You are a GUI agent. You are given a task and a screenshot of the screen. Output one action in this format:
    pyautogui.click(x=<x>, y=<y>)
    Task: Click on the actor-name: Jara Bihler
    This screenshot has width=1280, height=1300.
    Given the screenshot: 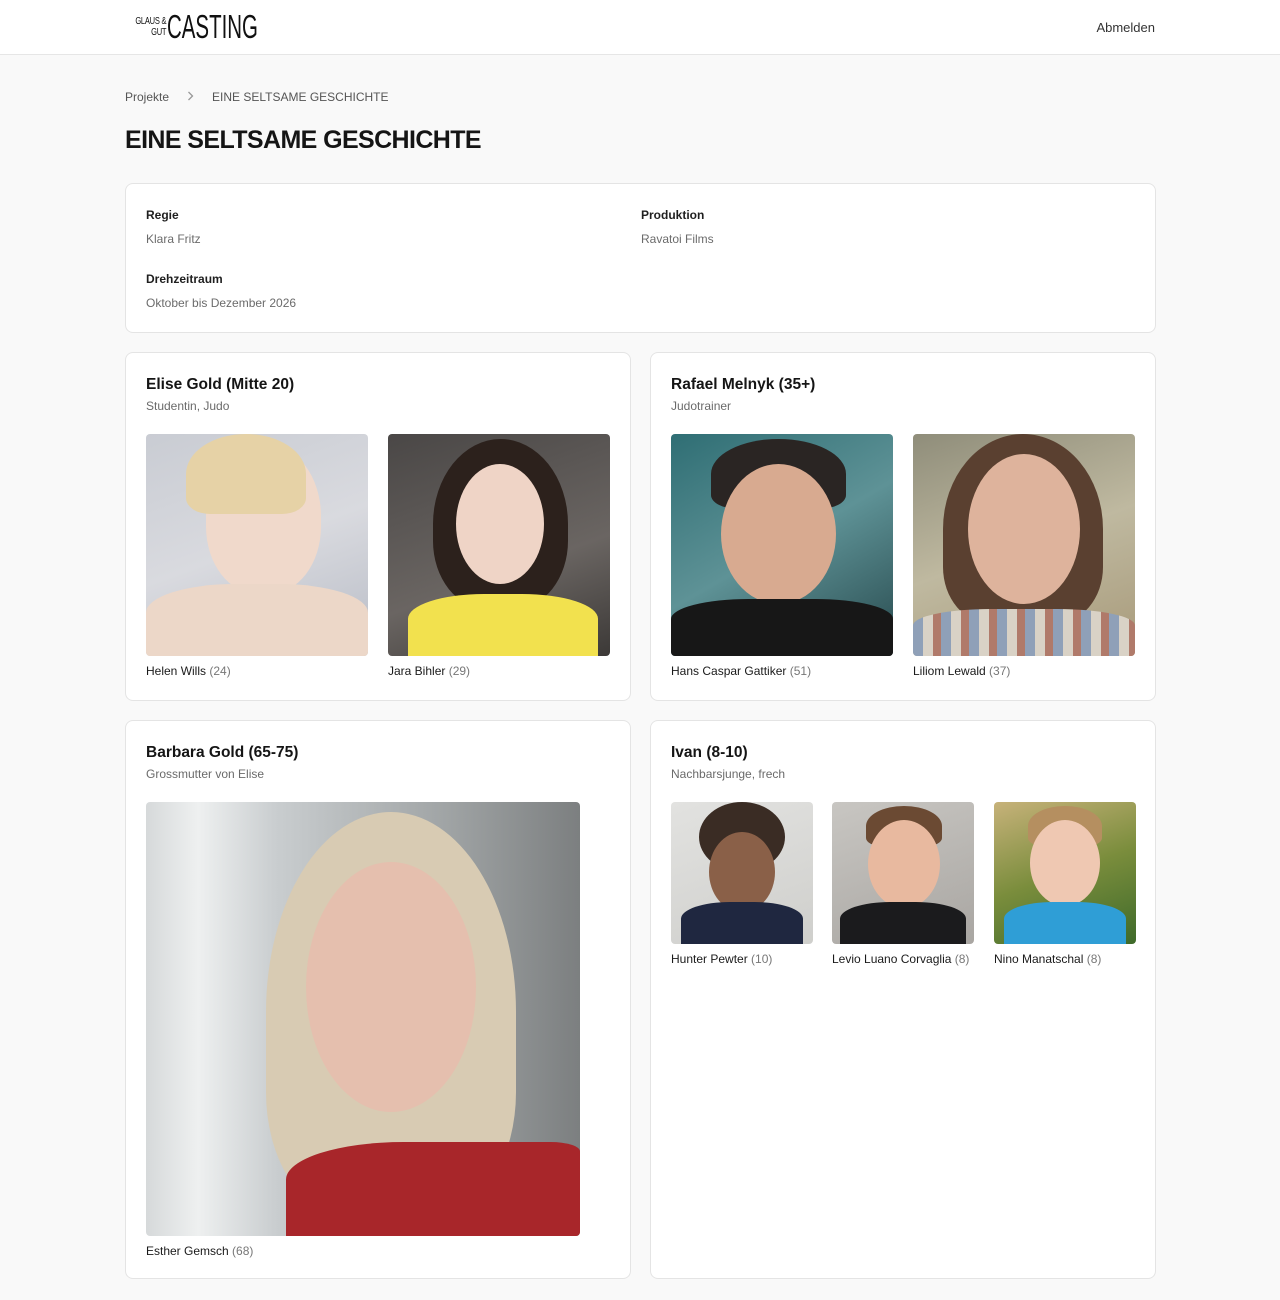 What is the action you would take?
    pyautogui.click(x=417, y=671)
    